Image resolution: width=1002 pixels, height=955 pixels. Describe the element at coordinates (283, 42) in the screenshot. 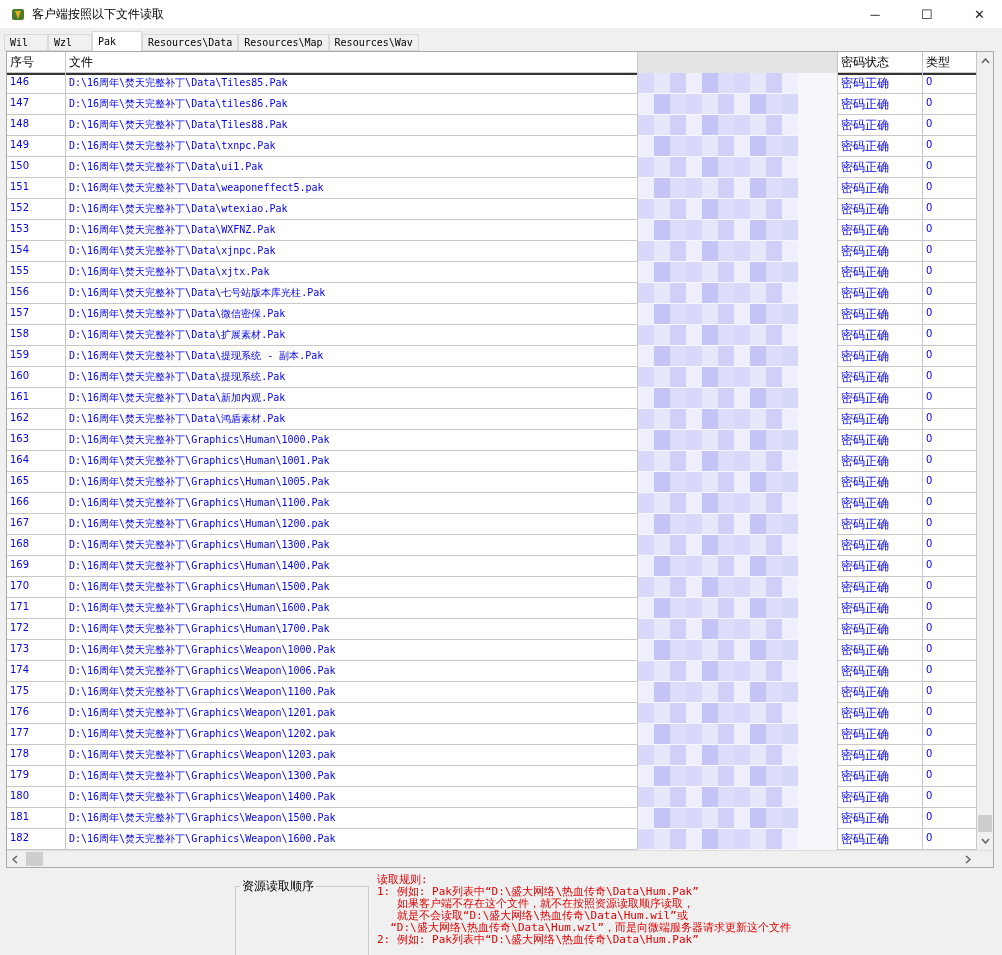

I see `tab: Resources\Map` at that location.